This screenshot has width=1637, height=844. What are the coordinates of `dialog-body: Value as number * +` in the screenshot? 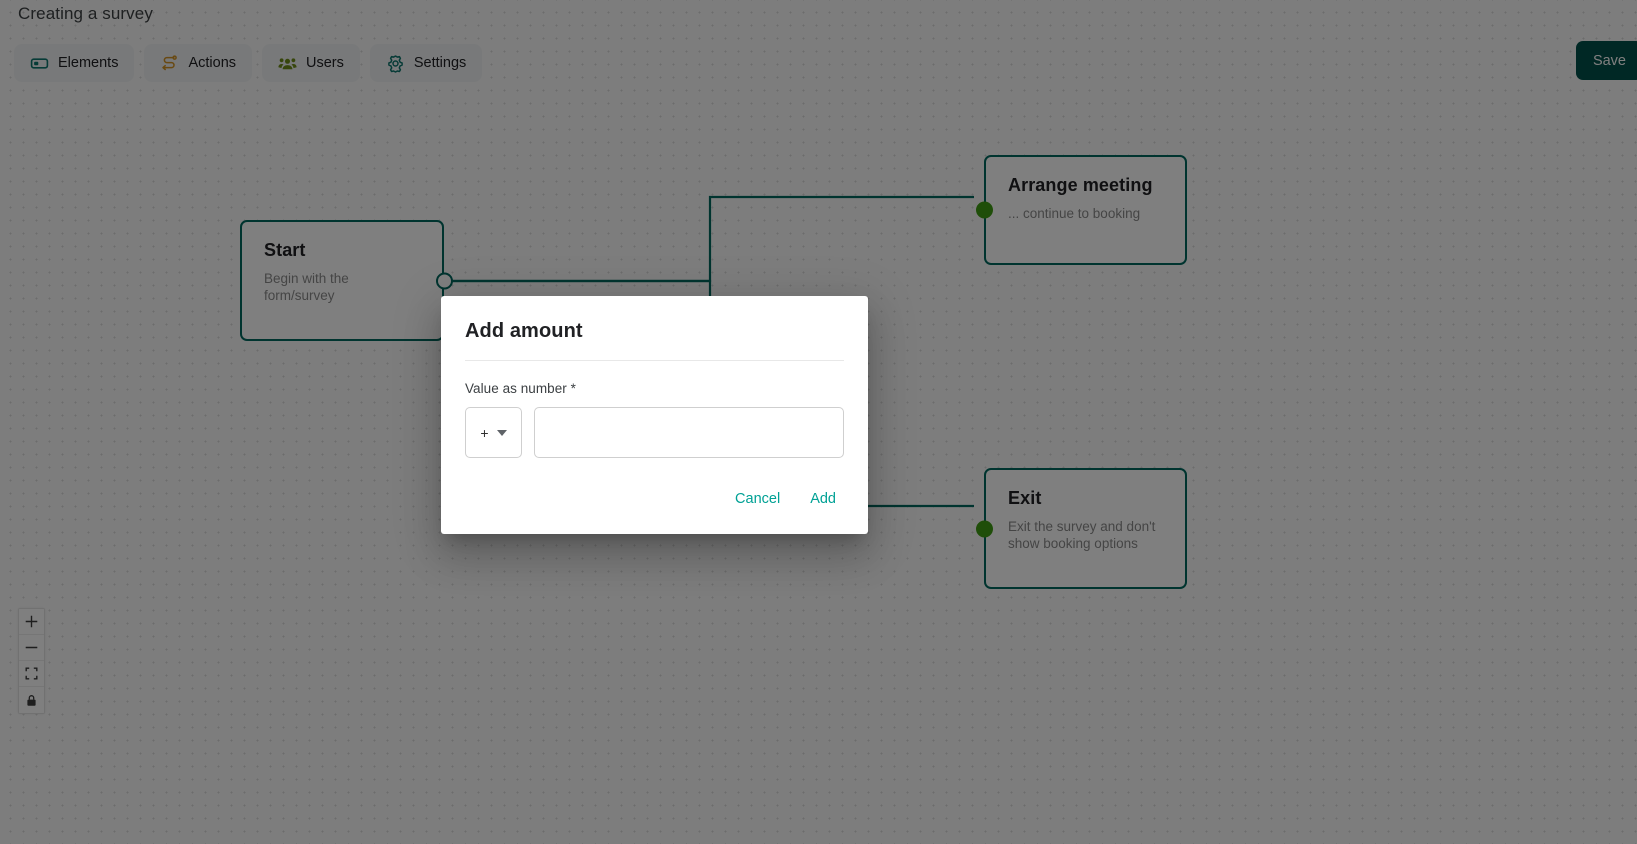 It's located at (654, 412).